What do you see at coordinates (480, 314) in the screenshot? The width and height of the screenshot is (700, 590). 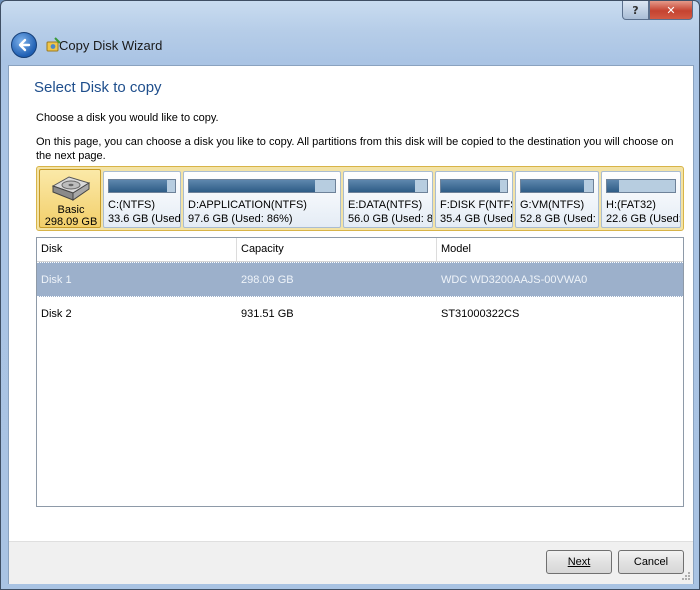 I see `cell-model: ST31000322CS` at bounding box center [480, 314].